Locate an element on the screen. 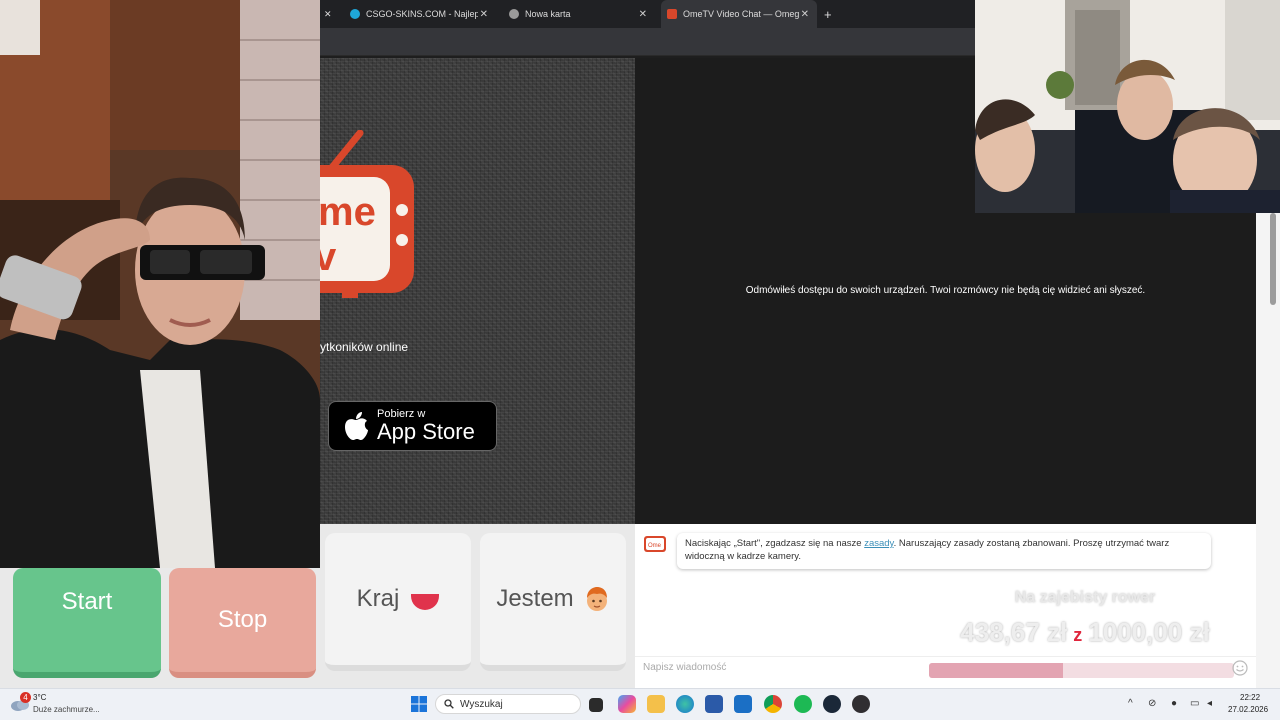 The width and height of the screenshot is (1280, 720). obs-icon is located at coordinates (861, 704).